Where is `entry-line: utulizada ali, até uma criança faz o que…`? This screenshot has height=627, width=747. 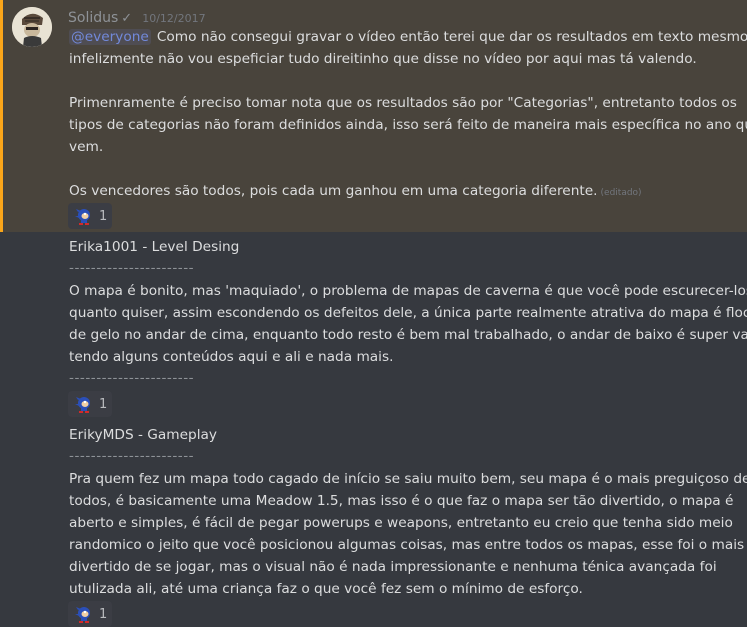 entry-line: utulizada ali, até uma criança faz o que… is located at coordinates (326, 589).